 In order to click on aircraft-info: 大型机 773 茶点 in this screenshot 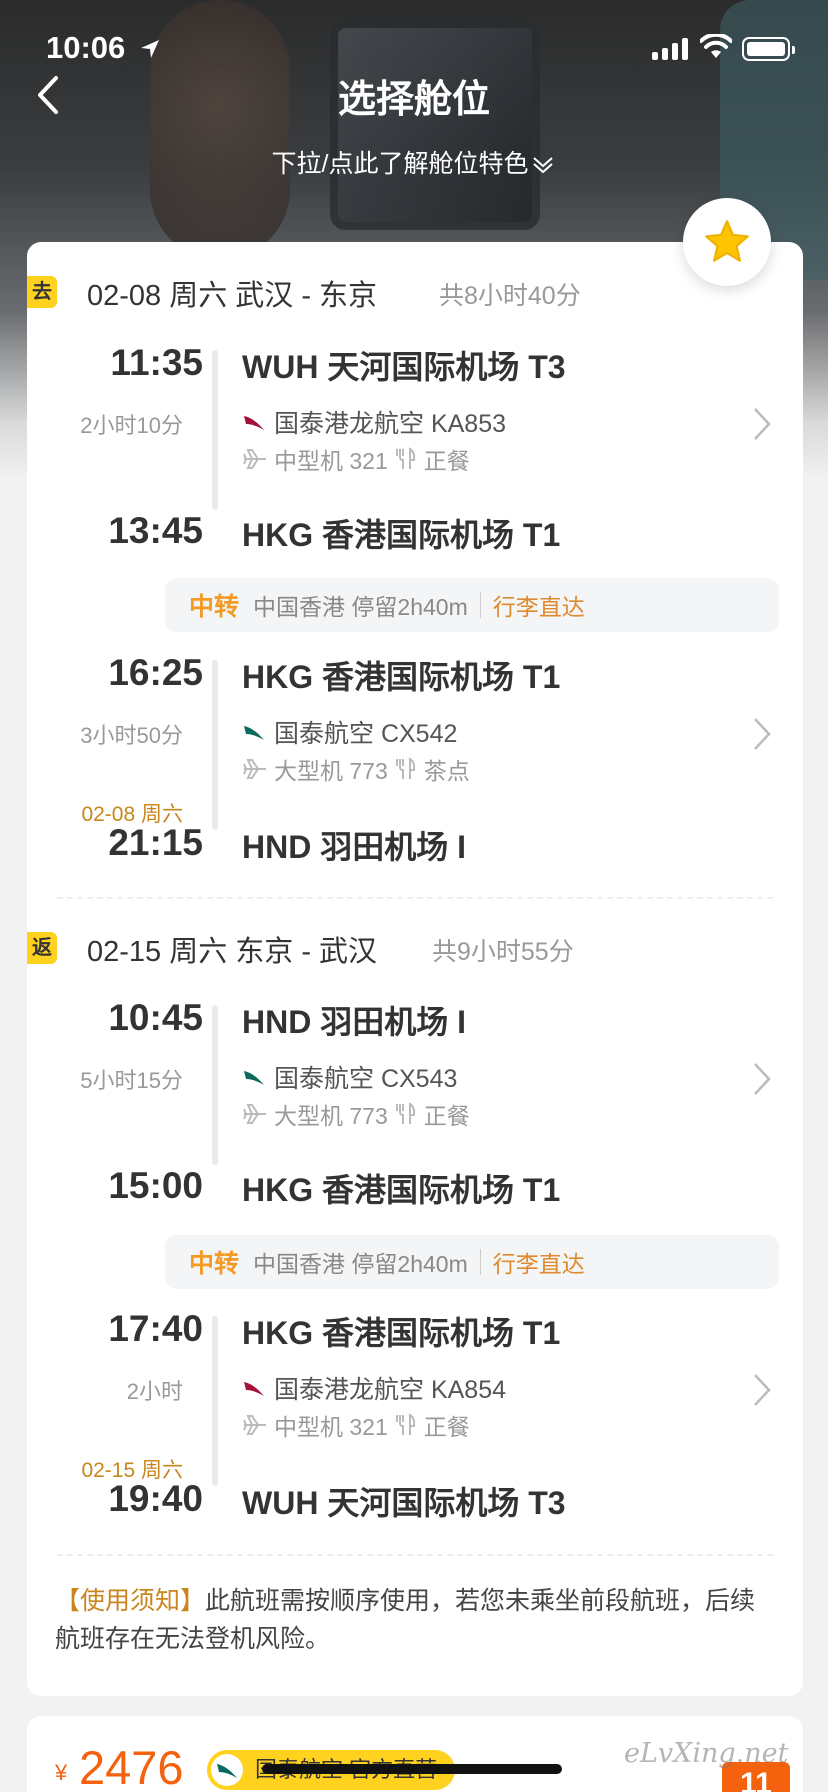, I will do `click(356, 769)`.